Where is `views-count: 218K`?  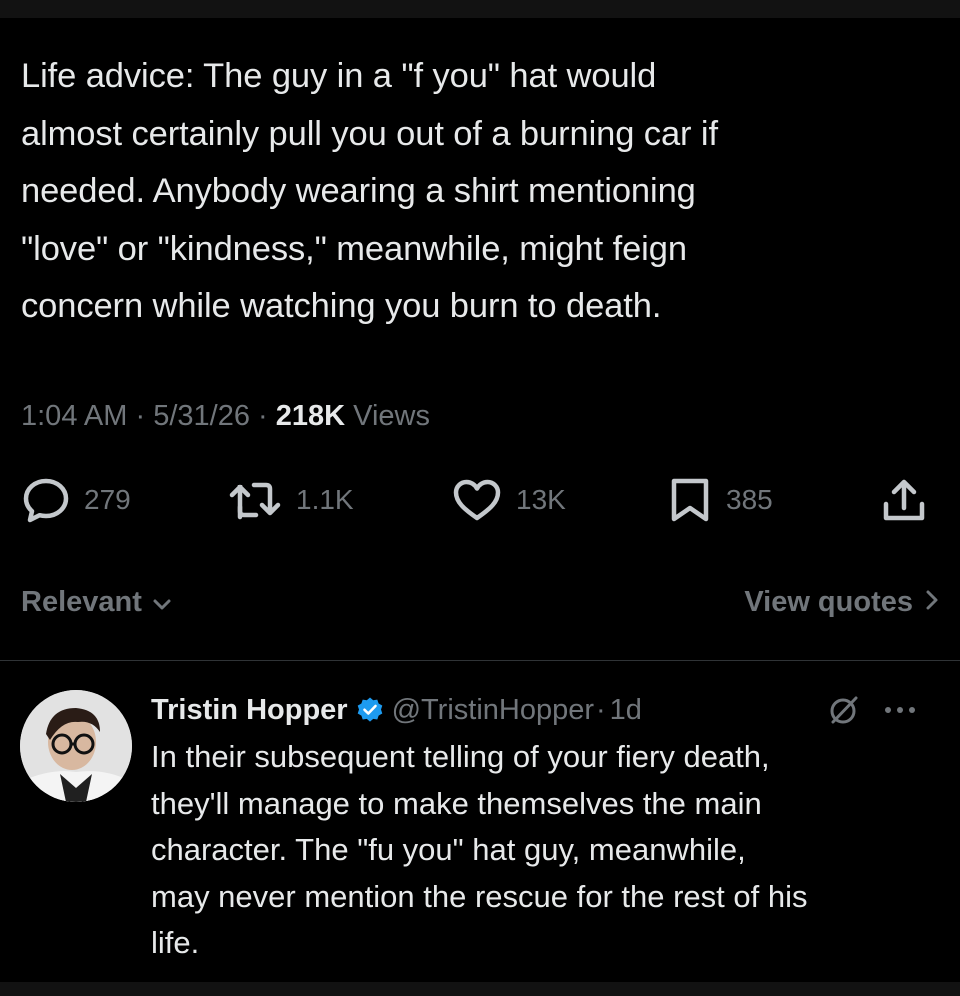
views-count: 218K is located at coordinates (310, 416).